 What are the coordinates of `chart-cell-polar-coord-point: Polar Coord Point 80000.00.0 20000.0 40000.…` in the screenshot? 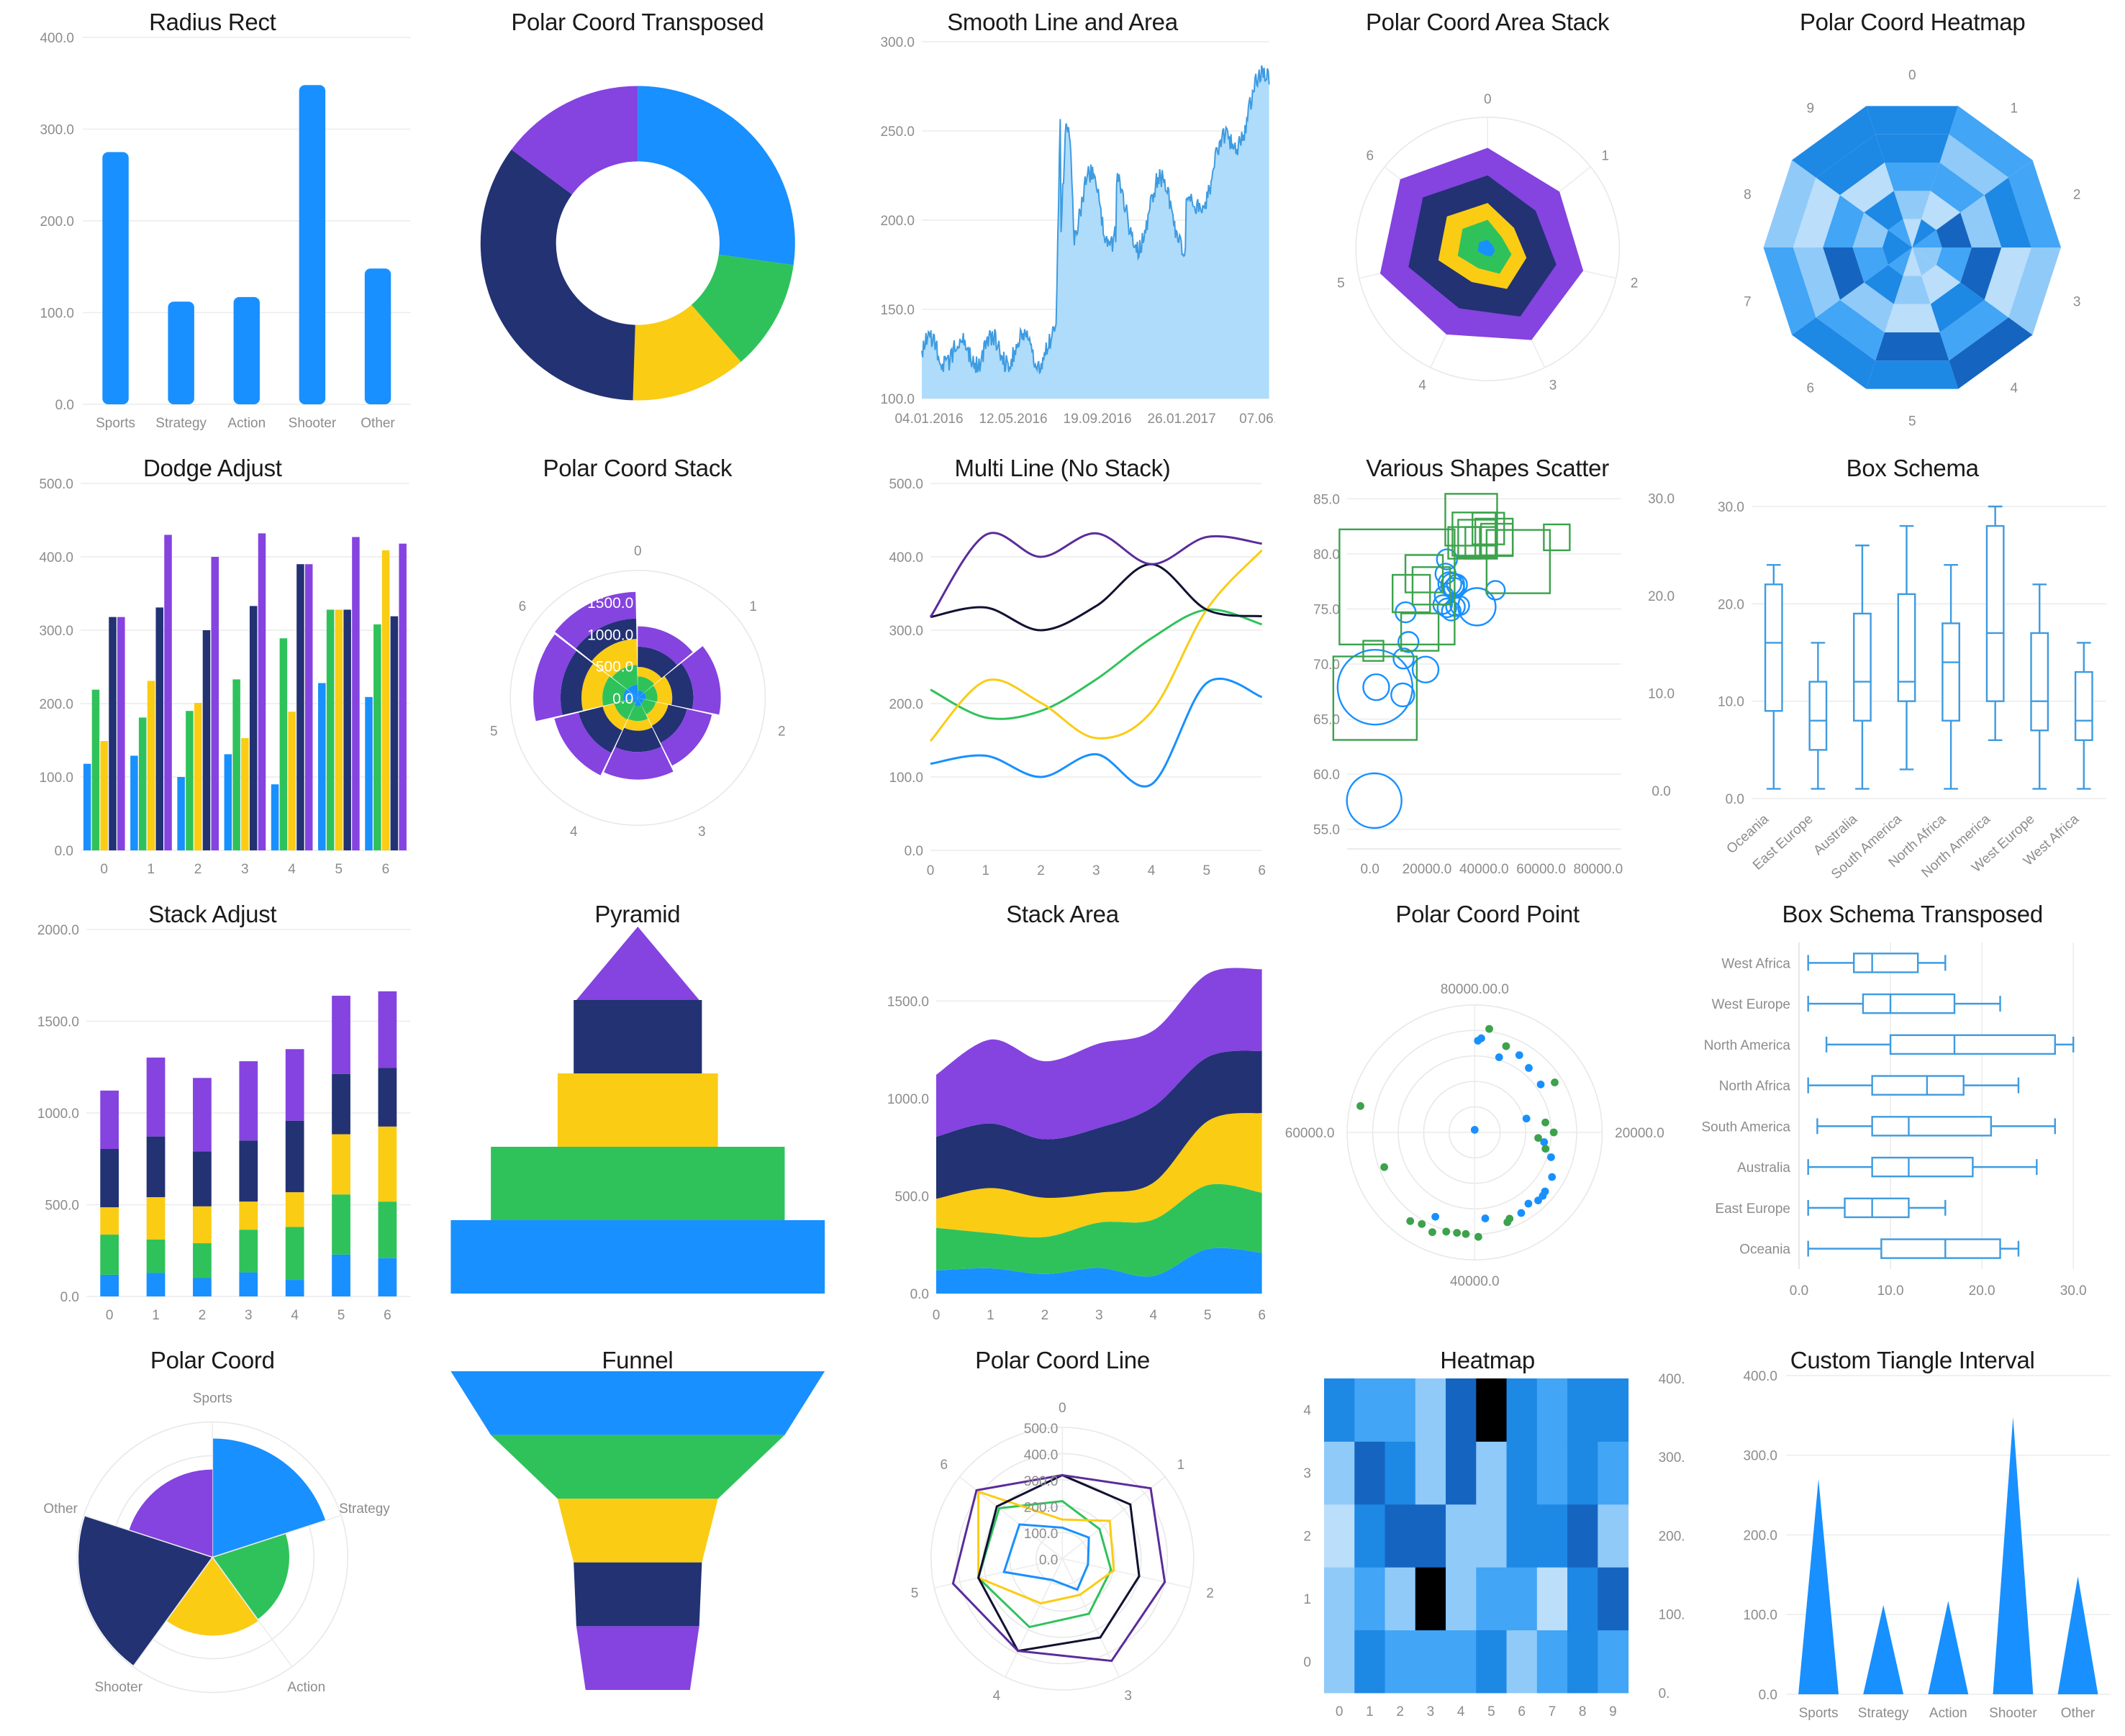 It's located at (1487, 1115).